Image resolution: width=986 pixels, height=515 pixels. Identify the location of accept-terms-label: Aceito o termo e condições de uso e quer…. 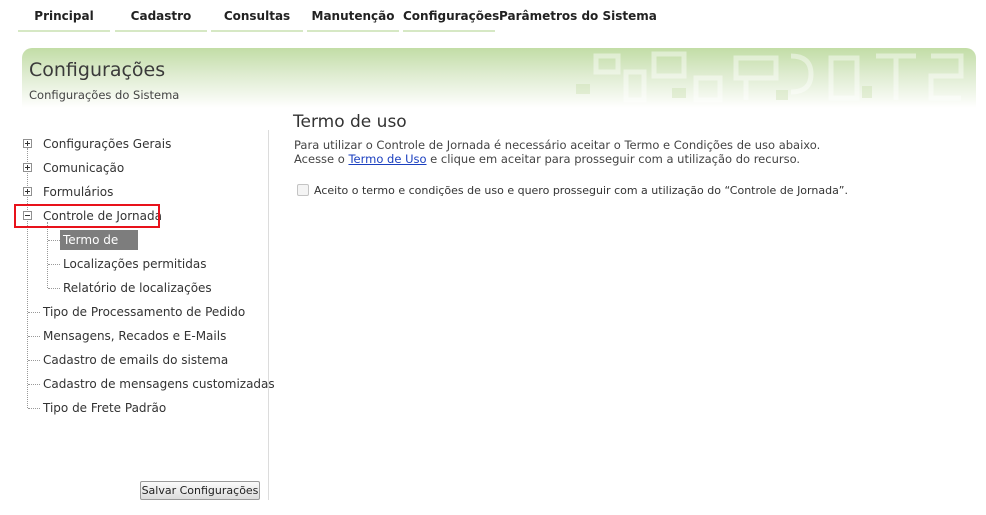
(581, 190).